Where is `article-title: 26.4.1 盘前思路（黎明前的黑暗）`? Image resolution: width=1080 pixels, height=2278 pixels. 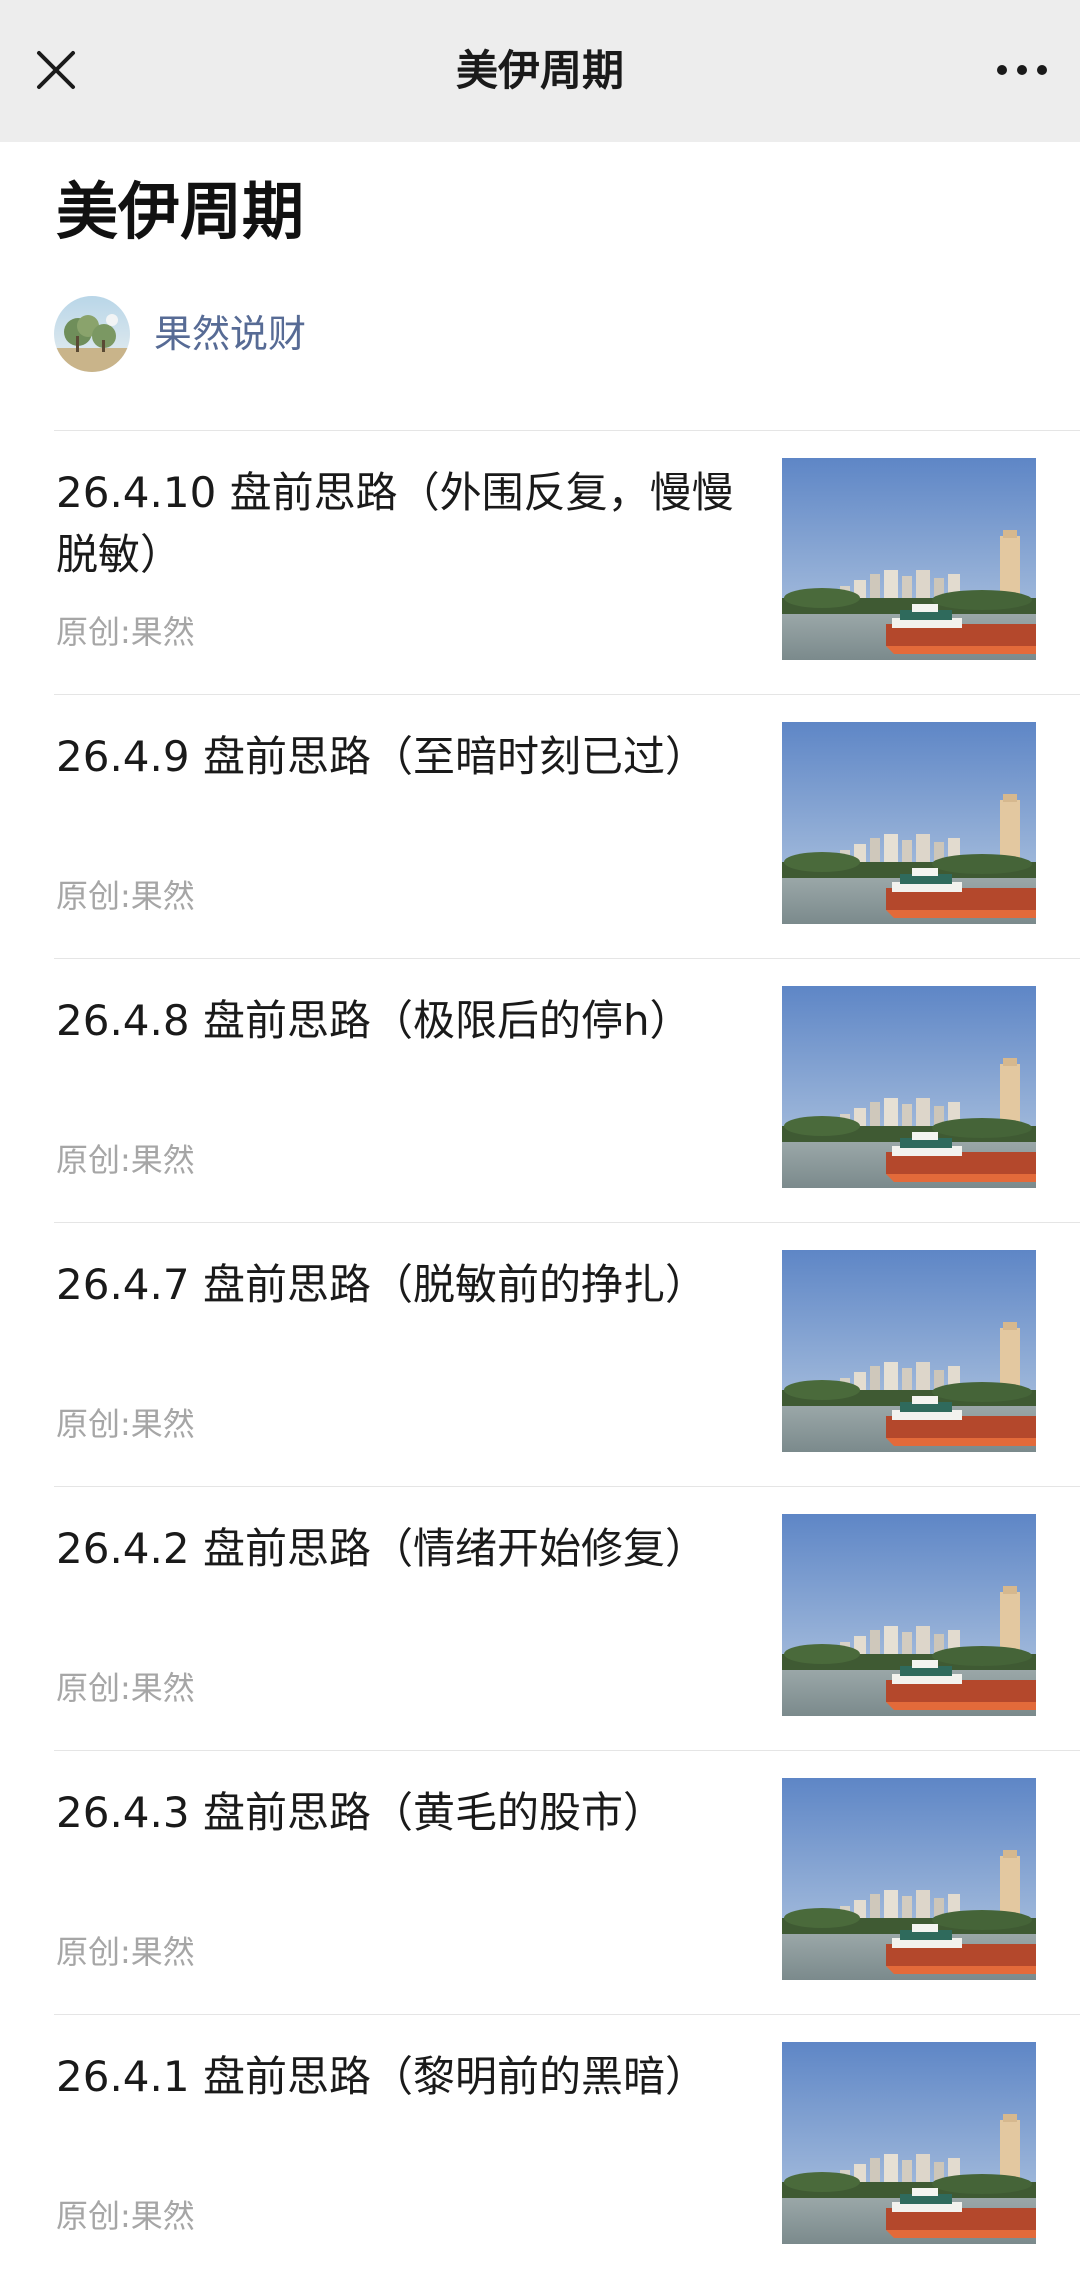
article-title: 26.4.1 盘前思路（黎明前的黑暗） is located at coordinates (396, 2077).